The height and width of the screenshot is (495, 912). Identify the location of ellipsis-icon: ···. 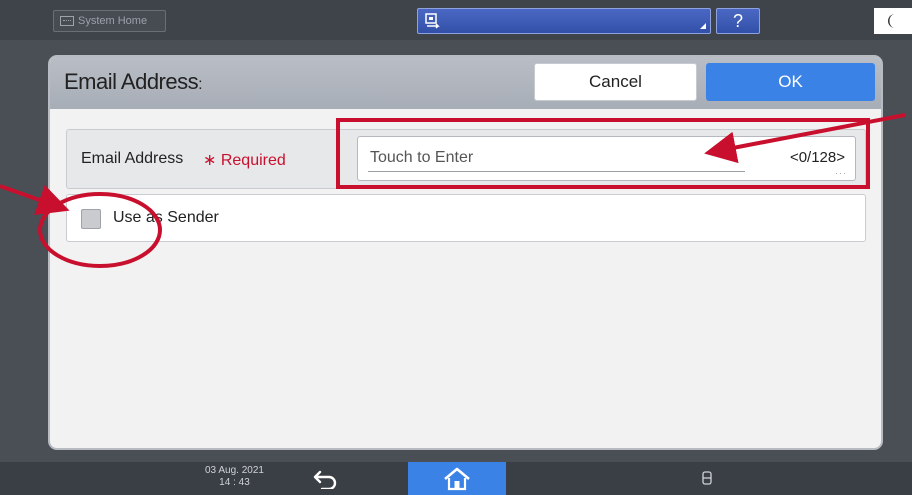
(841, 173).